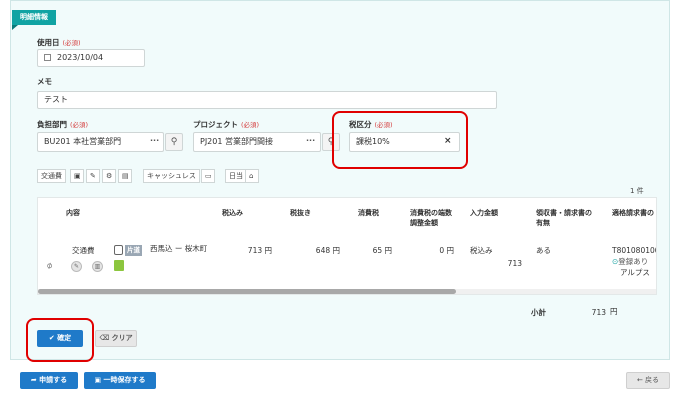 The image size is (680, 400). What do you see at coordinates (171, 176) in the screenshot?
I see `toolbar-cashless-button: キャッシュレス` at bounding box center [171, 176].